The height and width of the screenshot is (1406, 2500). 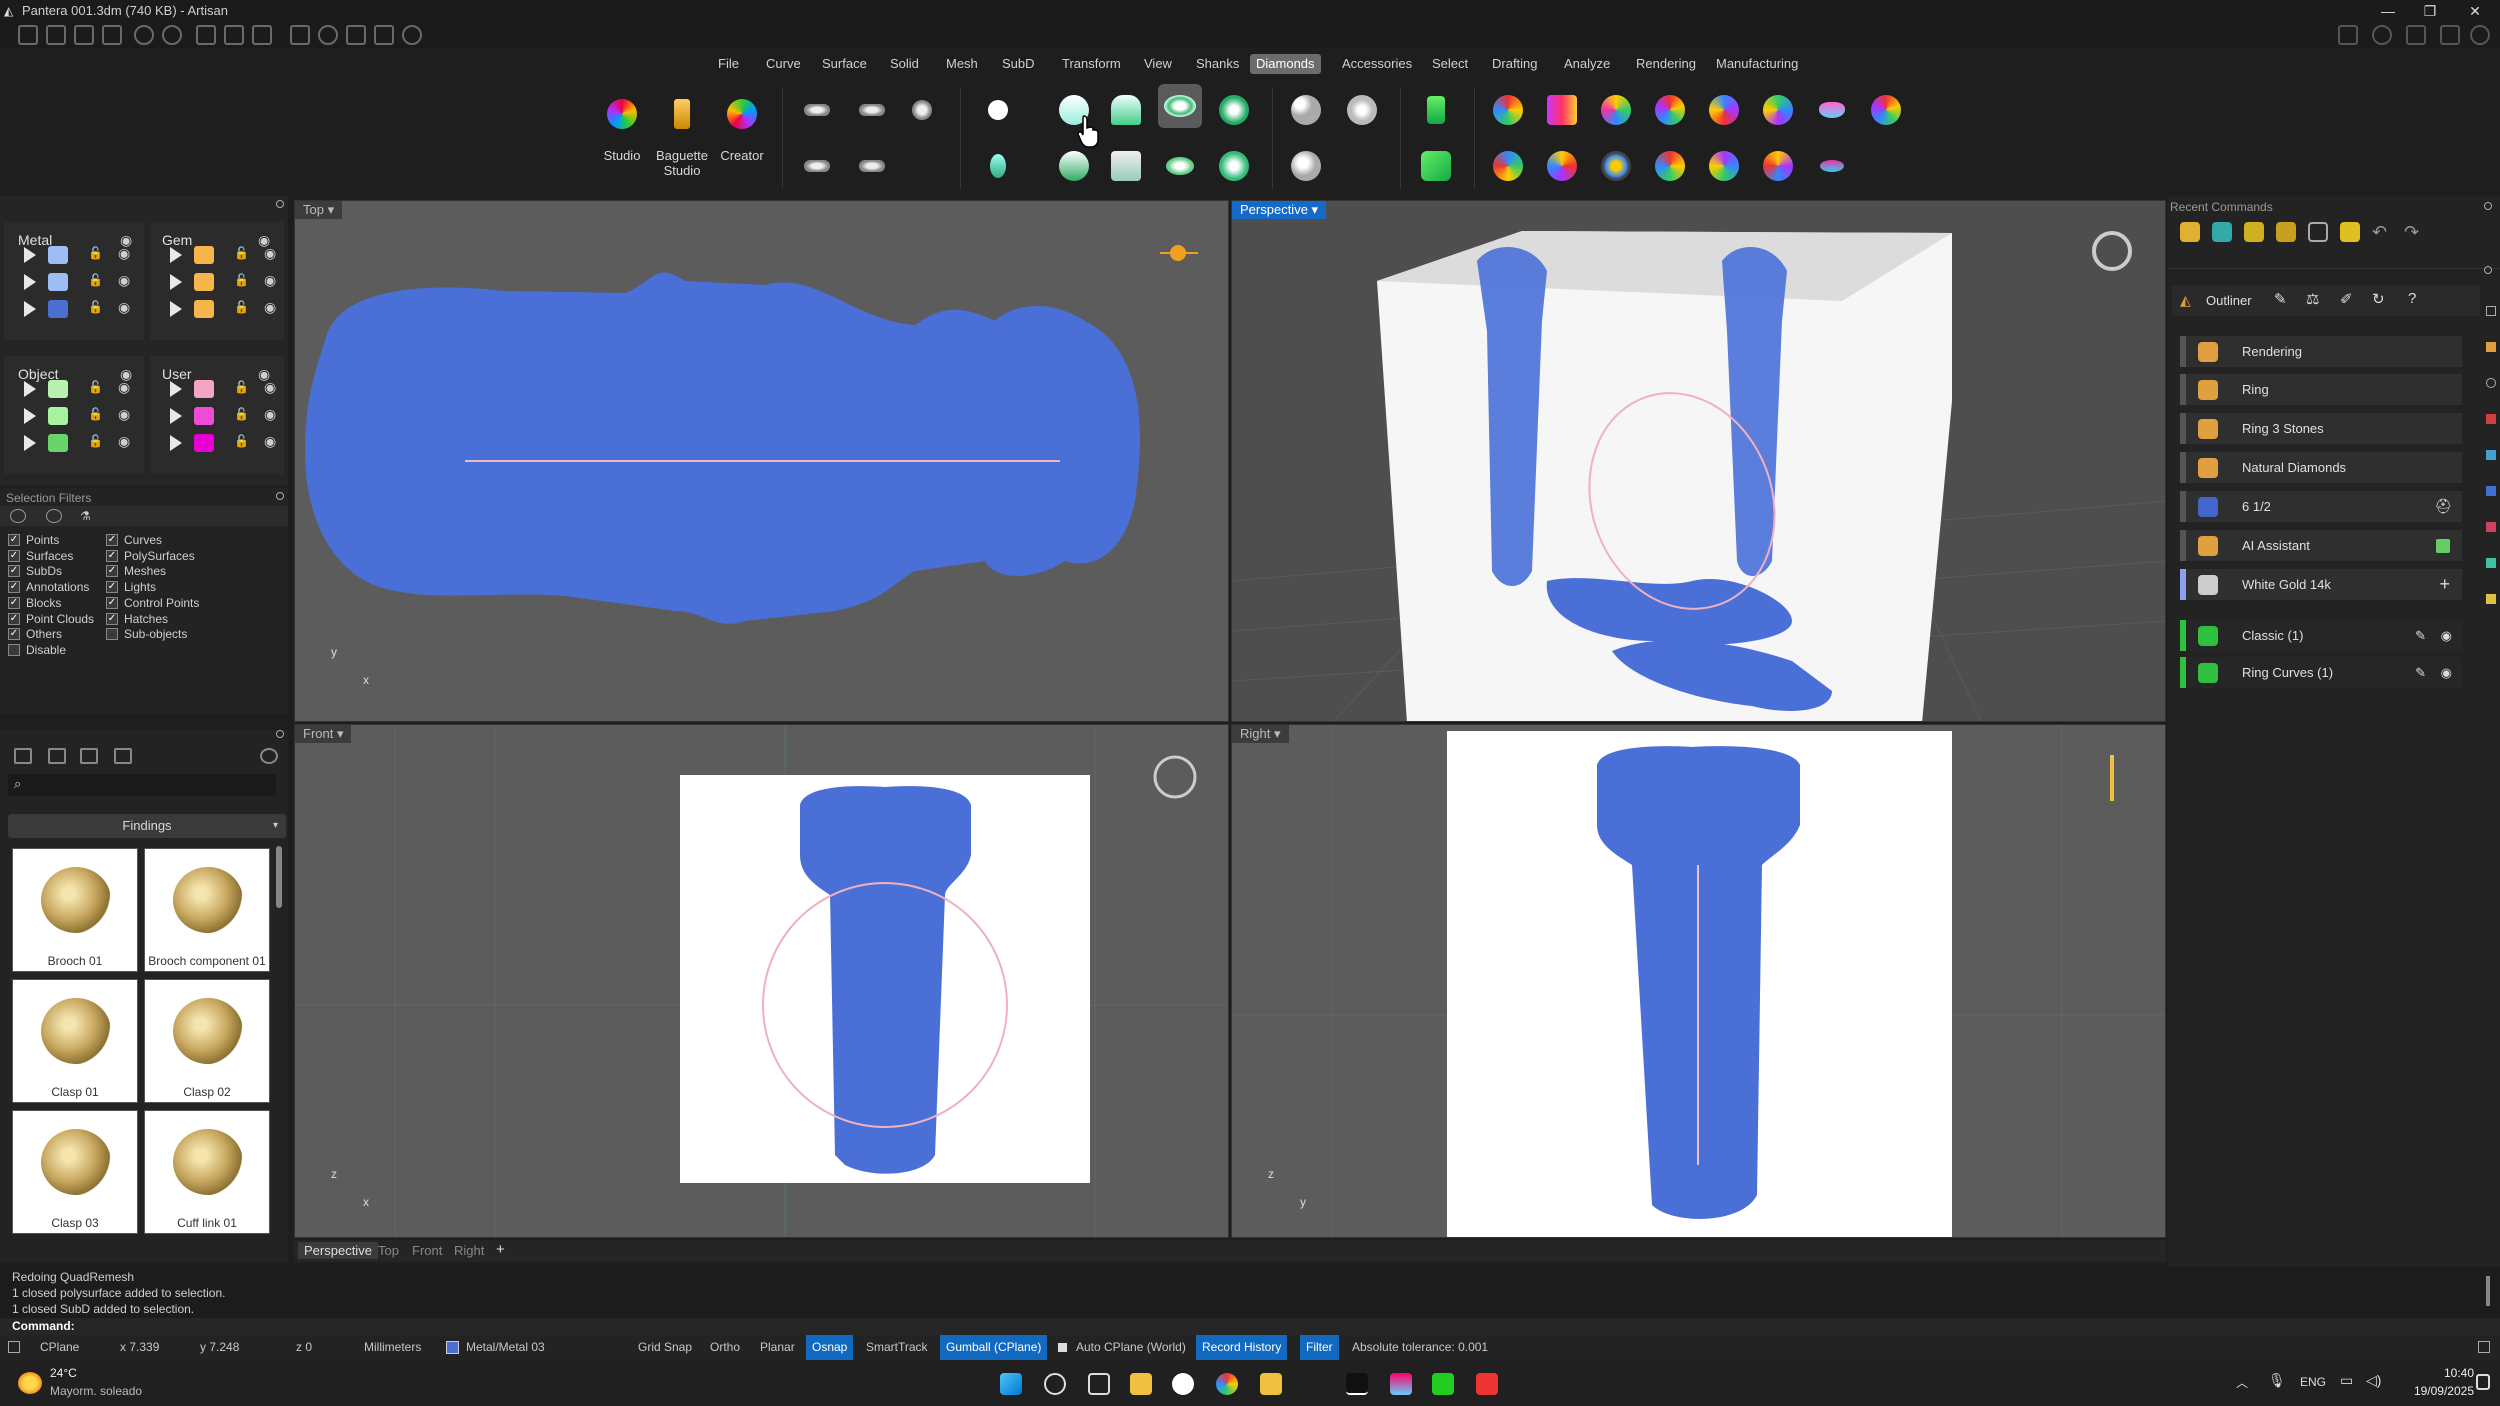 I want to click on recent-pave-icon, so click(x=2222, y=232).